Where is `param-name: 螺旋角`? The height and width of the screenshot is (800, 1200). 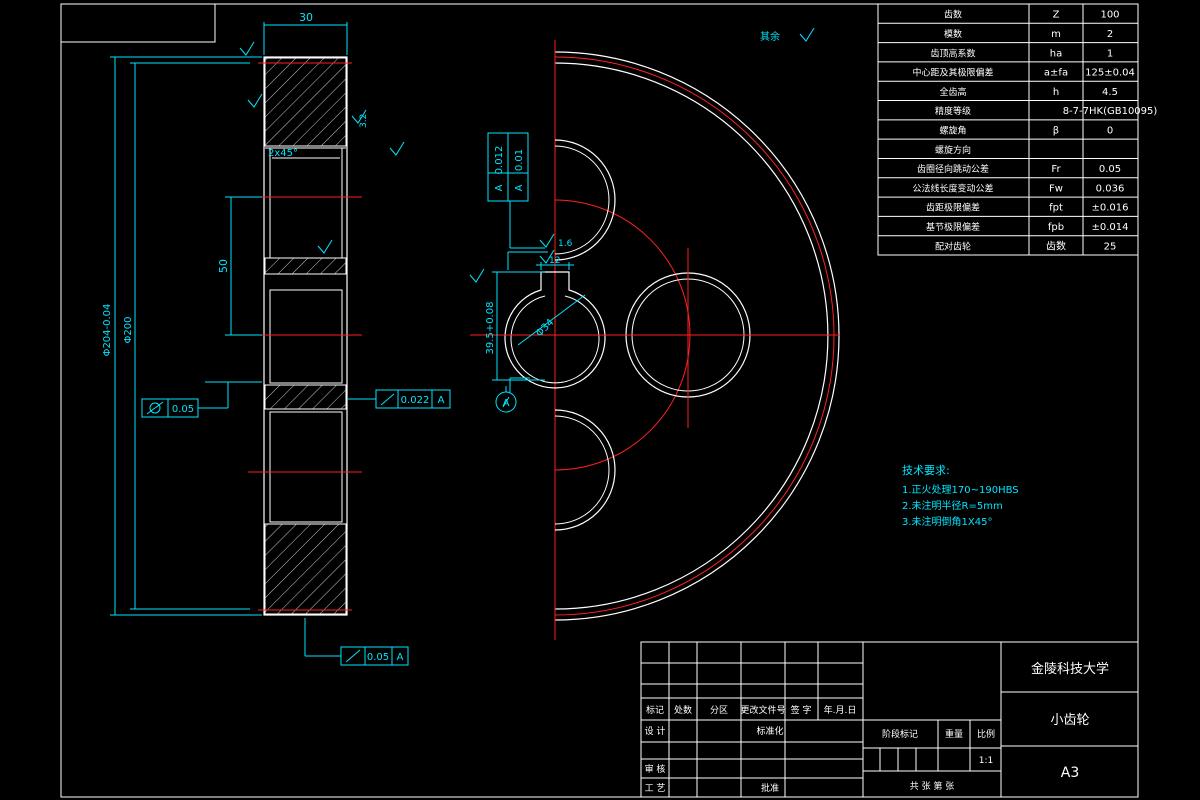 param-name: 螺旋角 is located at coordinates (952, 131).